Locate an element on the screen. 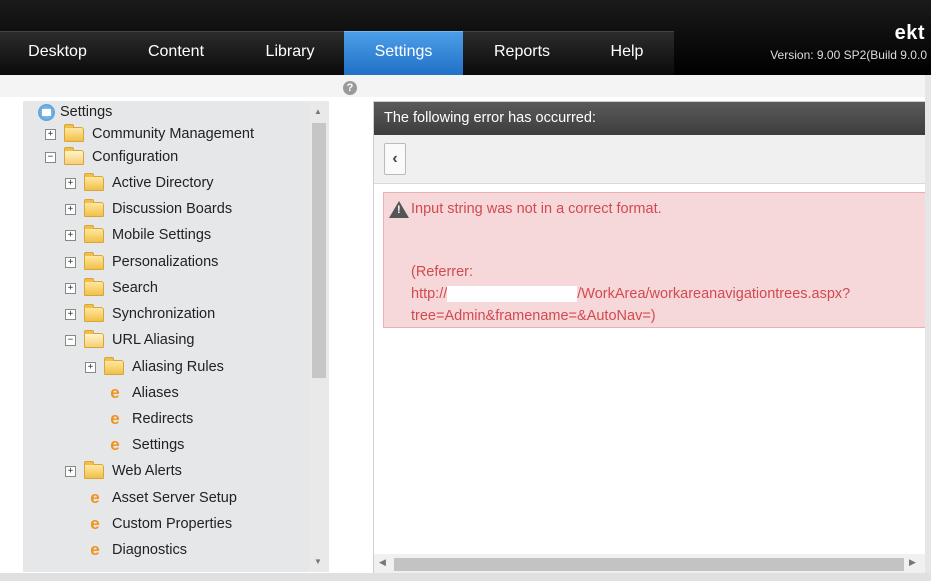 The image size is (931, 581). tree-root-settings: Settings is located at coordinates (75, 112).